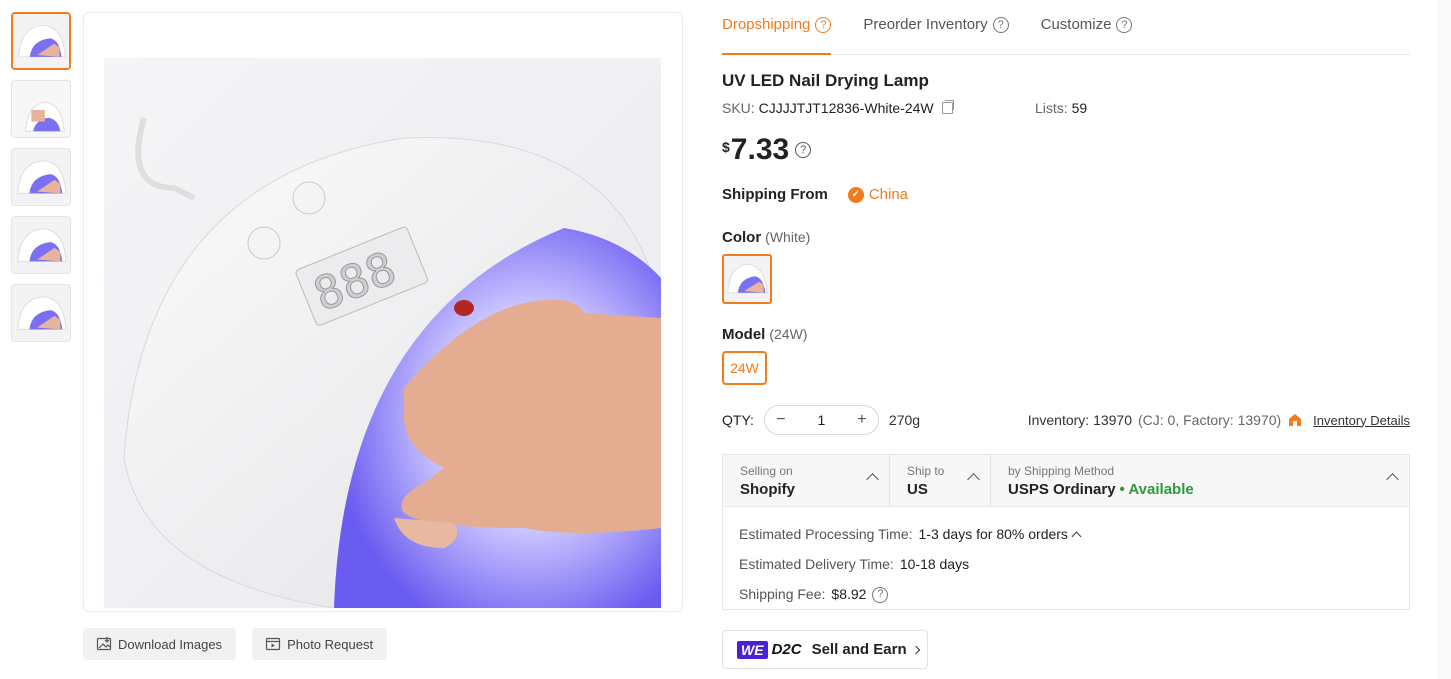  What do you see at coordinates (738, 420) in the screenshot?
I see `qty-label: QTY:` at bounding box center [738, 420].